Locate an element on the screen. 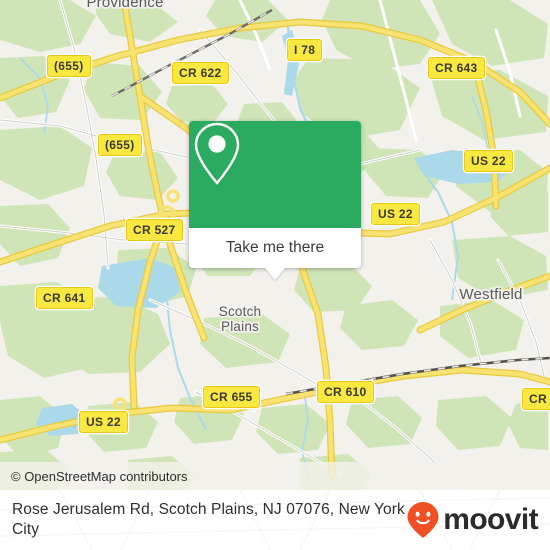 This screenshot has width=550, height=550. moovit-logo: moovit is located at coordinates (472, 520).